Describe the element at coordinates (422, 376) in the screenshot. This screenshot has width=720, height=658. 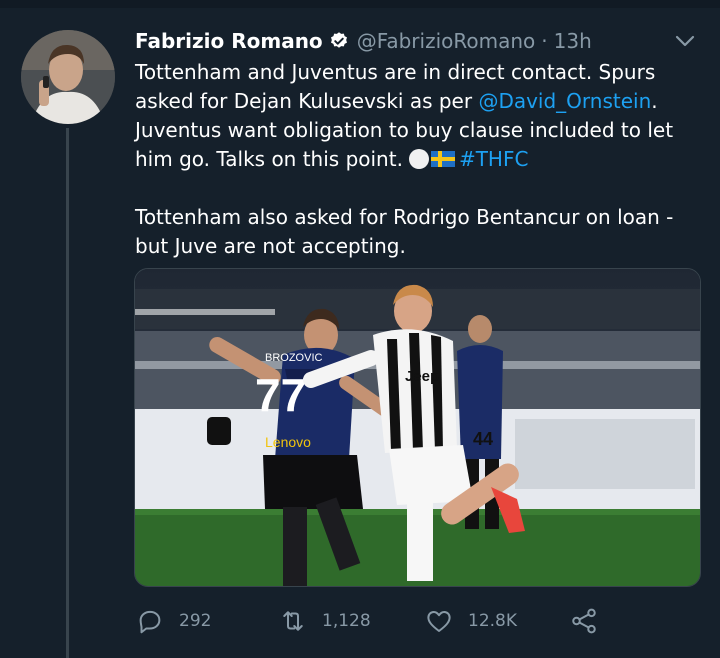
I see `sponsor-right: Jeep` at that location.